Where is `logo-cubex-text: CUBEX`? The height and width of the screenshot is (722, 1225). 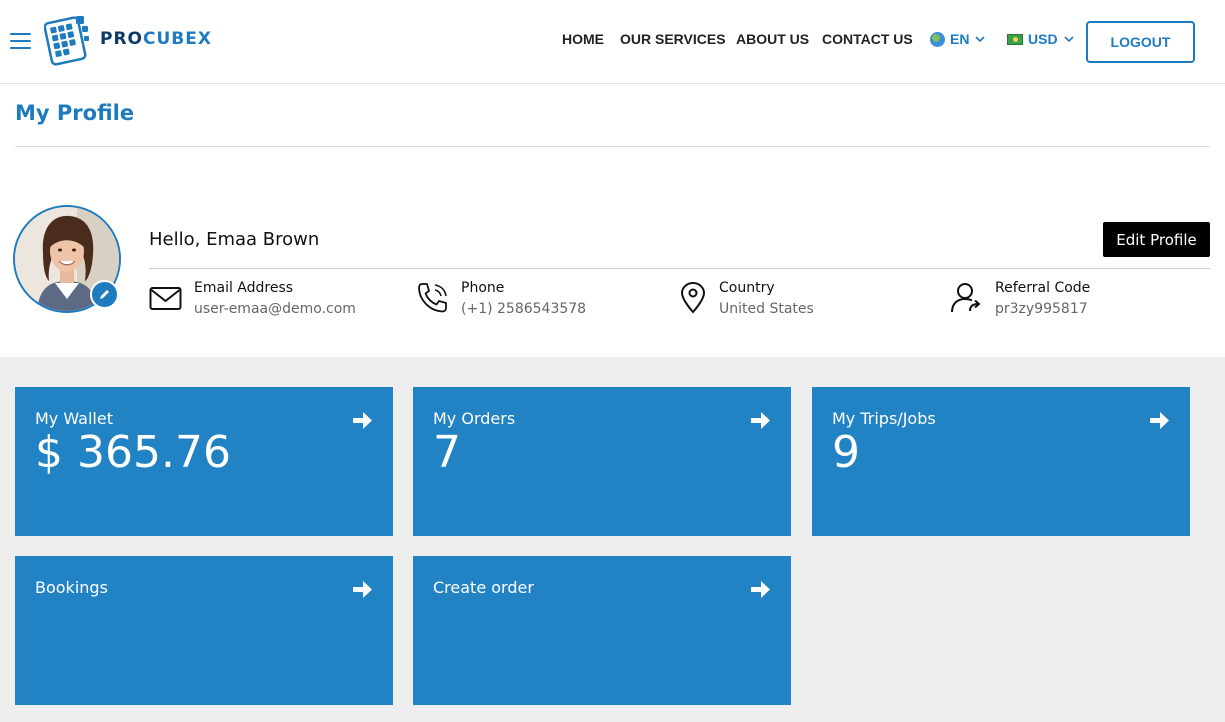 logo-cubex-text: CUBEX is located at coordinates (177, 39).